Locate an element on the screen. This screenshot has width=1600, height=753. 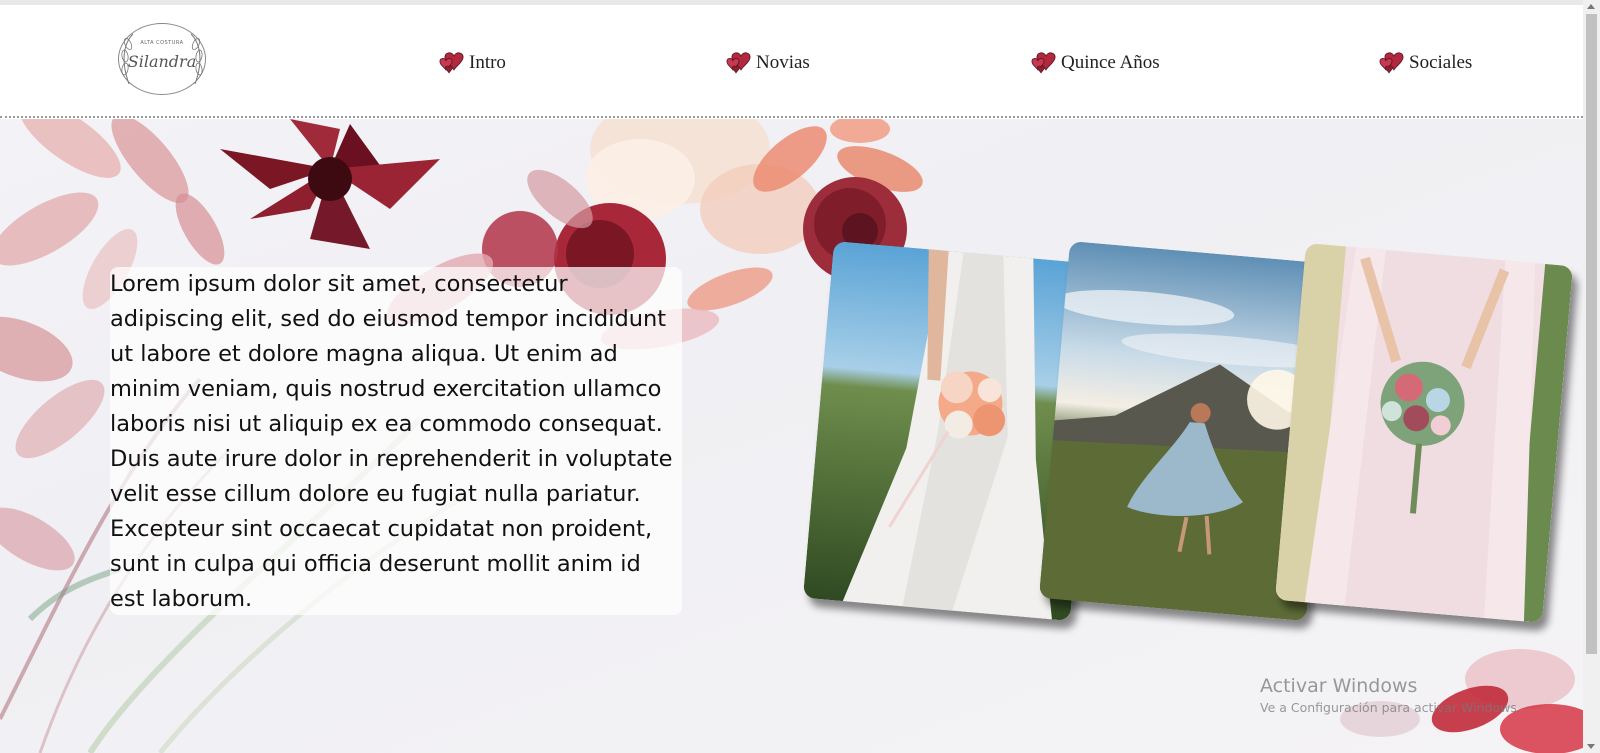
nav-label-novias: Novias is located at coordinates (783, 62).